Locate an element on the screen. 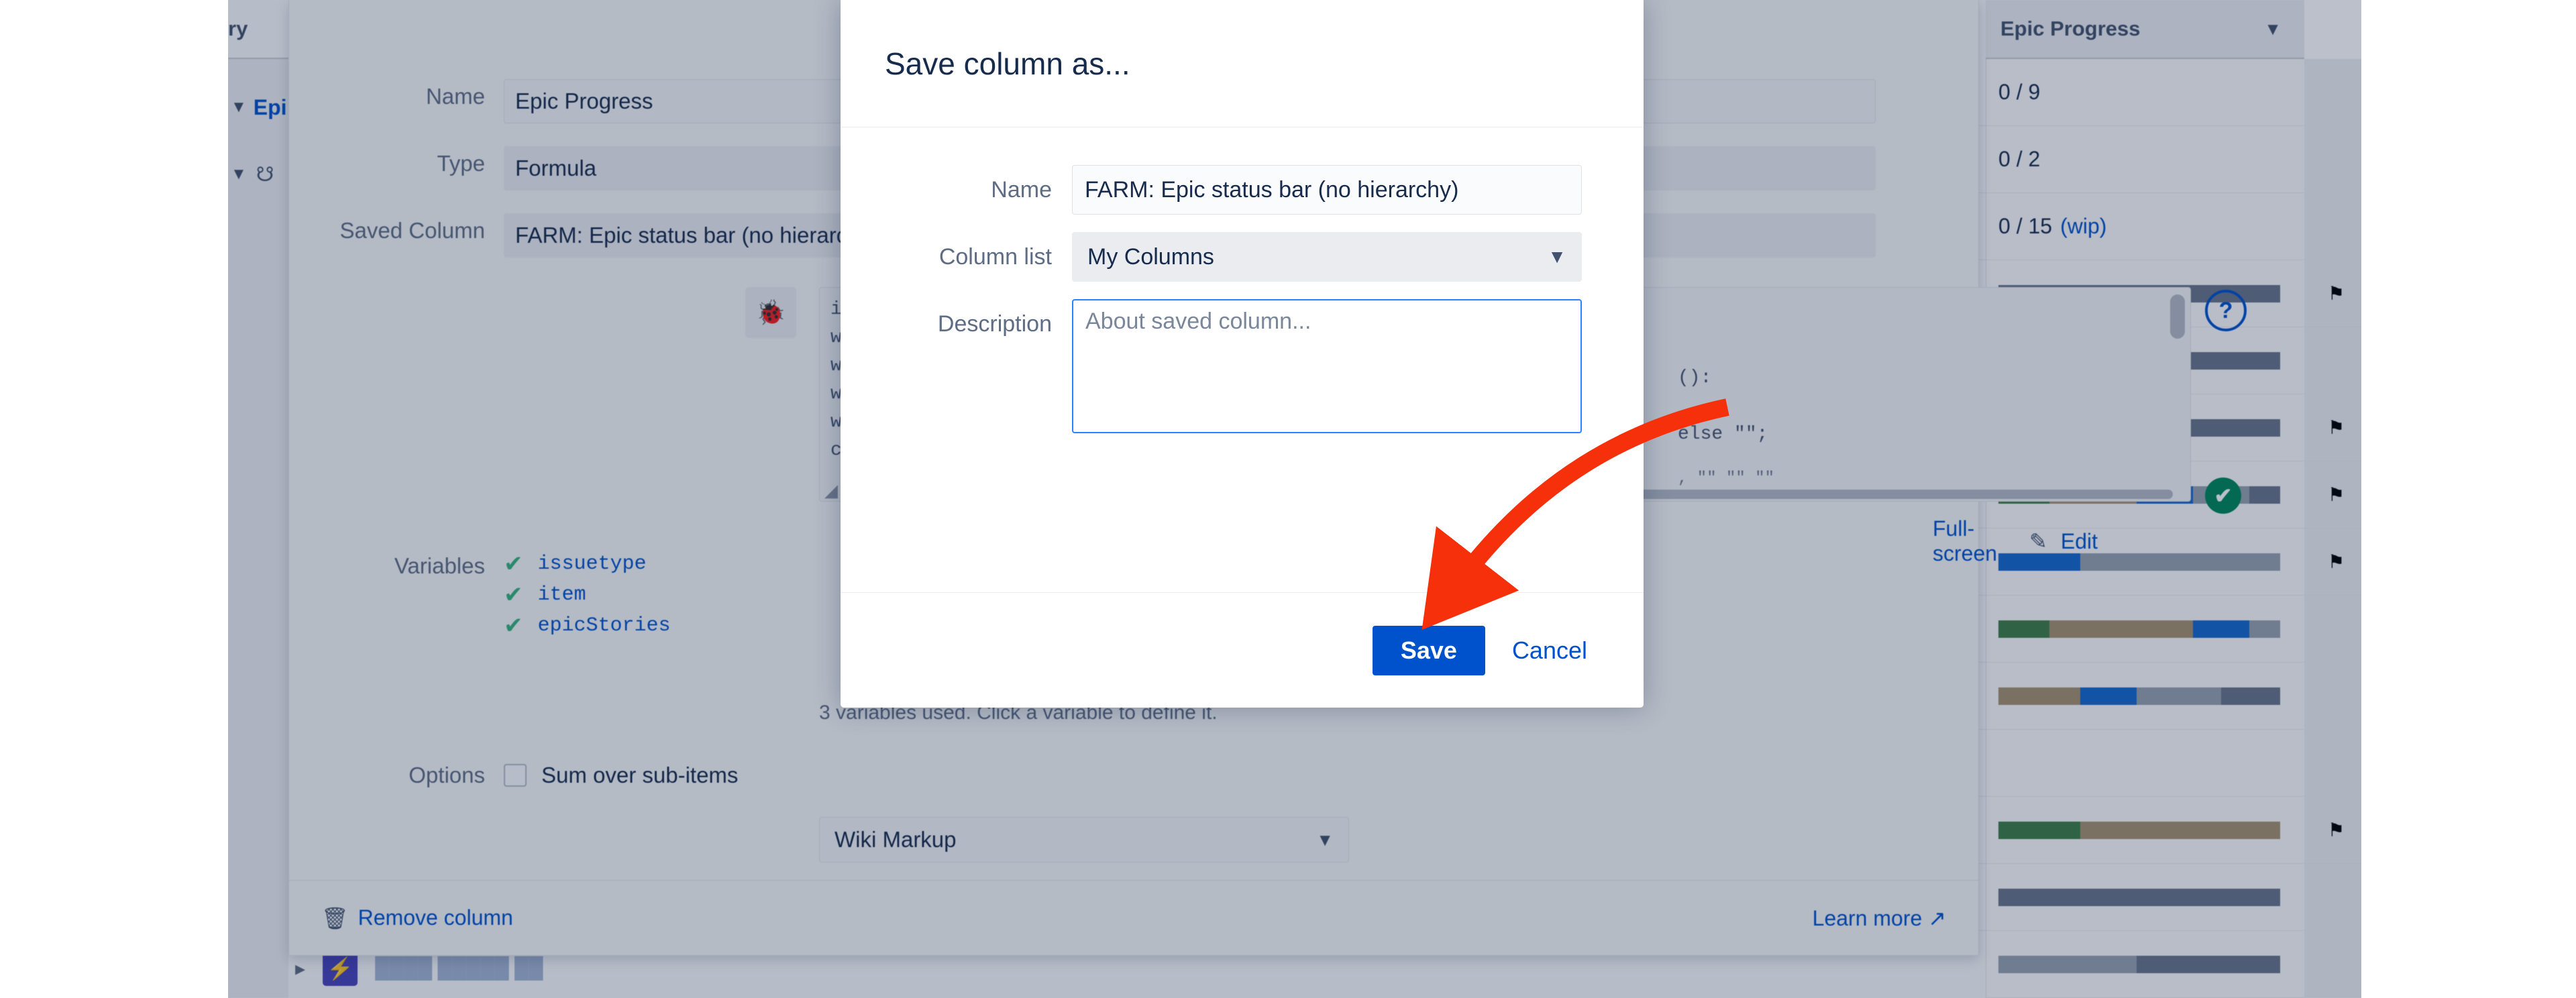  chevron-down-icon: ▼ is located at coordinates (1557, 256).